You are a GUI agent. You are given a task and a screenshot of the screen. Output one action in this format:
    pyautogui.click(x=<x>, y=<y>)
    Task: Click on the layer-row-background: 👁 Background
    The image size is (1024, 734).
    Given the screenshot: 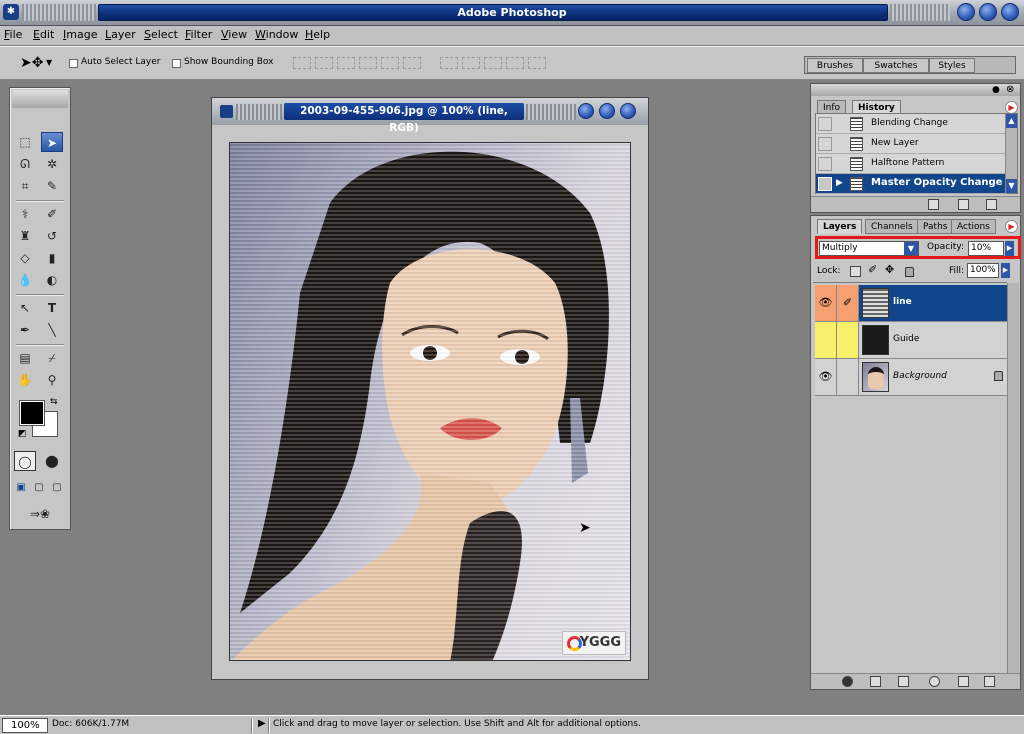 What is the action you would take?
    pyautogui.click(x=911, y=377)
    